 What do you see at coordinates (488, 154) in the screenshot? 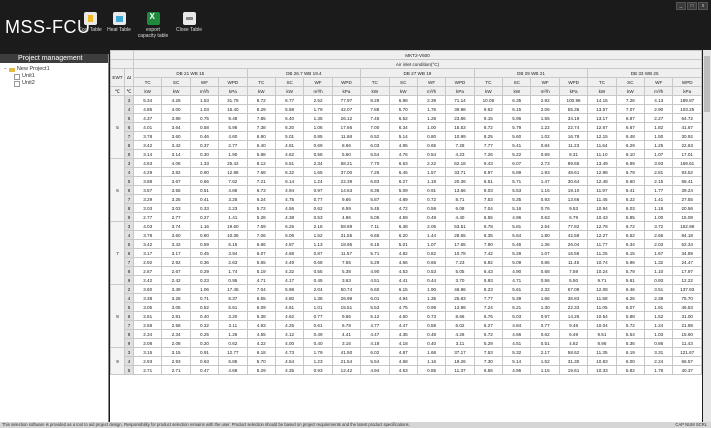
I see `value-cell: 7.26` at bounding box center [488, 154].